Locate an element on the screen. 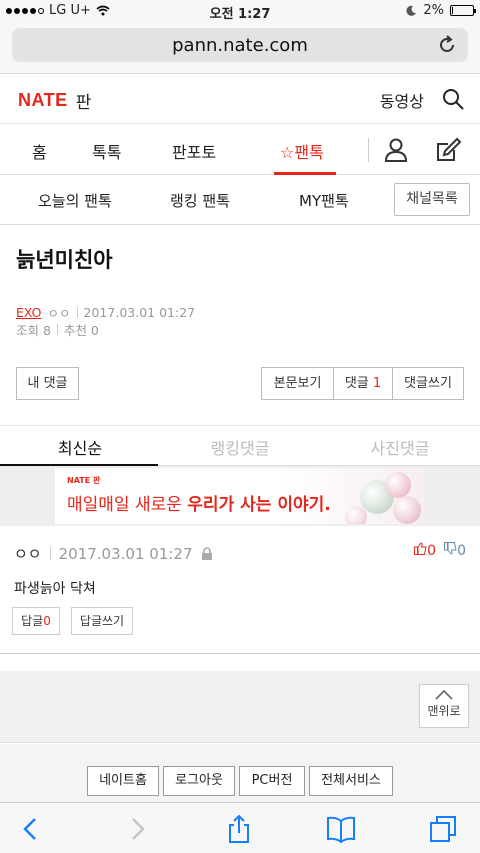  nav-divider is located at coordinates (368, 150).